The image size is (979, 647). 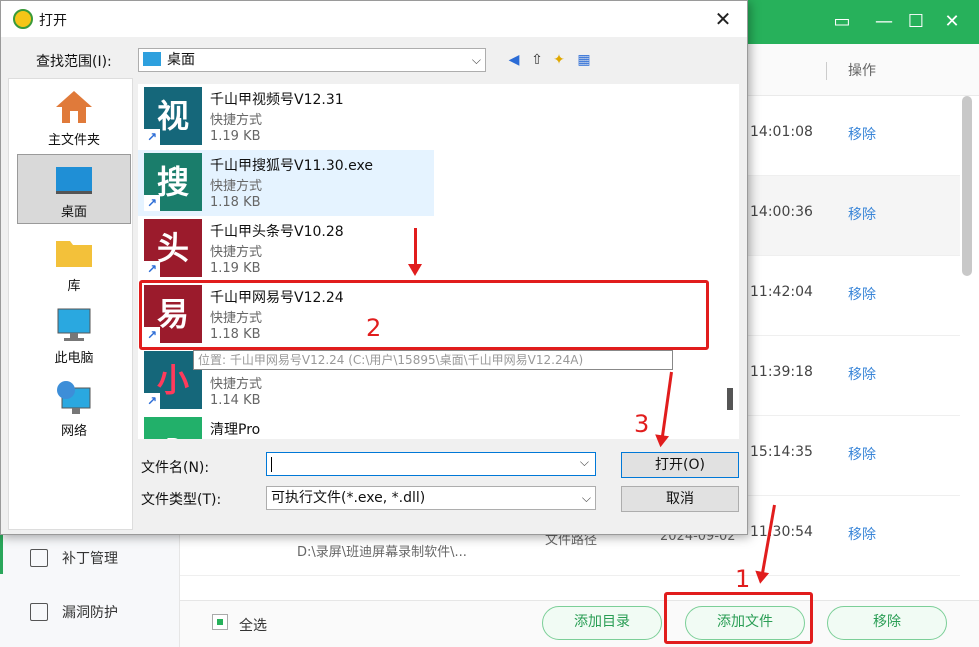 What do you see at coordinates (781, 292) in the screenshot?
I see `row-time: 11:42:04` at bounding box center [781, 292].